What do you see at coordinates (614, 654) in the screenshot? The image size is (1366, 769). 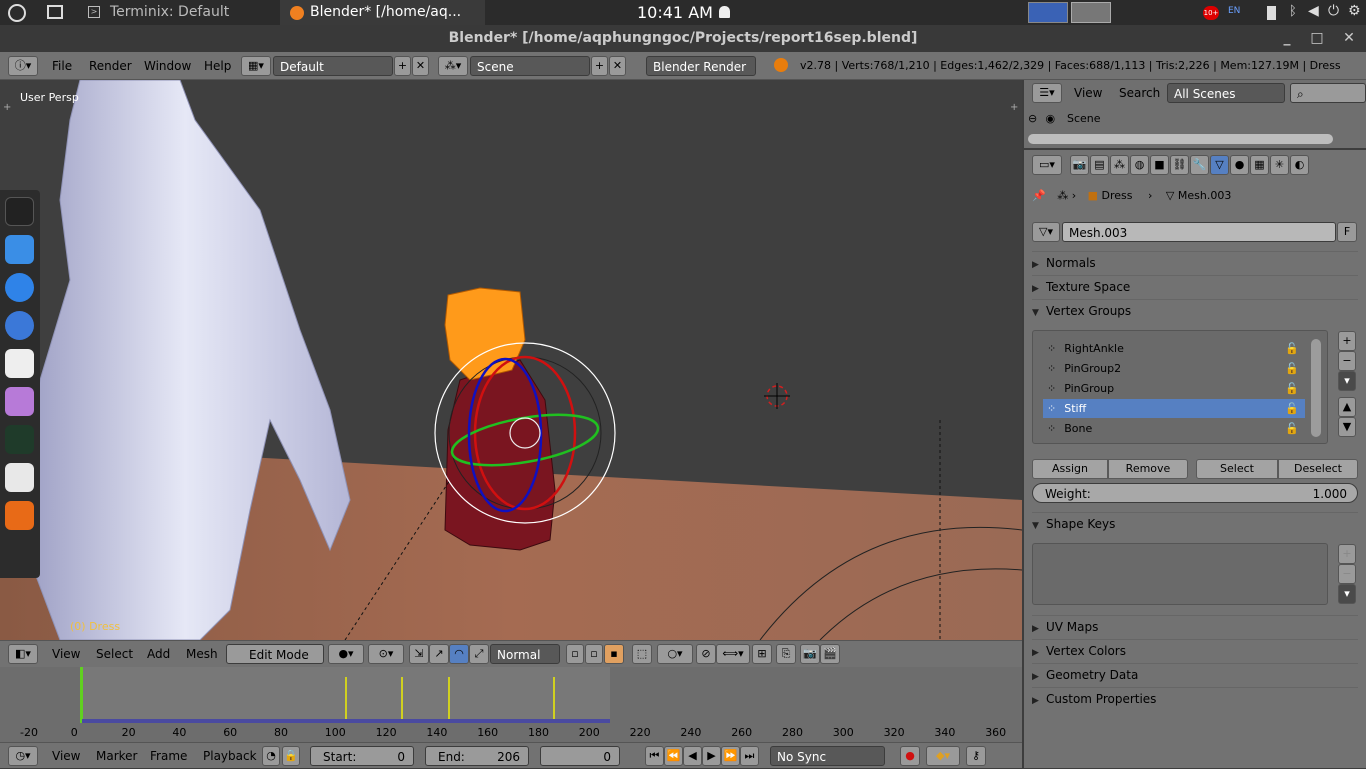 I see `face-select-icon: ▪` at bounding box center [614, 654].